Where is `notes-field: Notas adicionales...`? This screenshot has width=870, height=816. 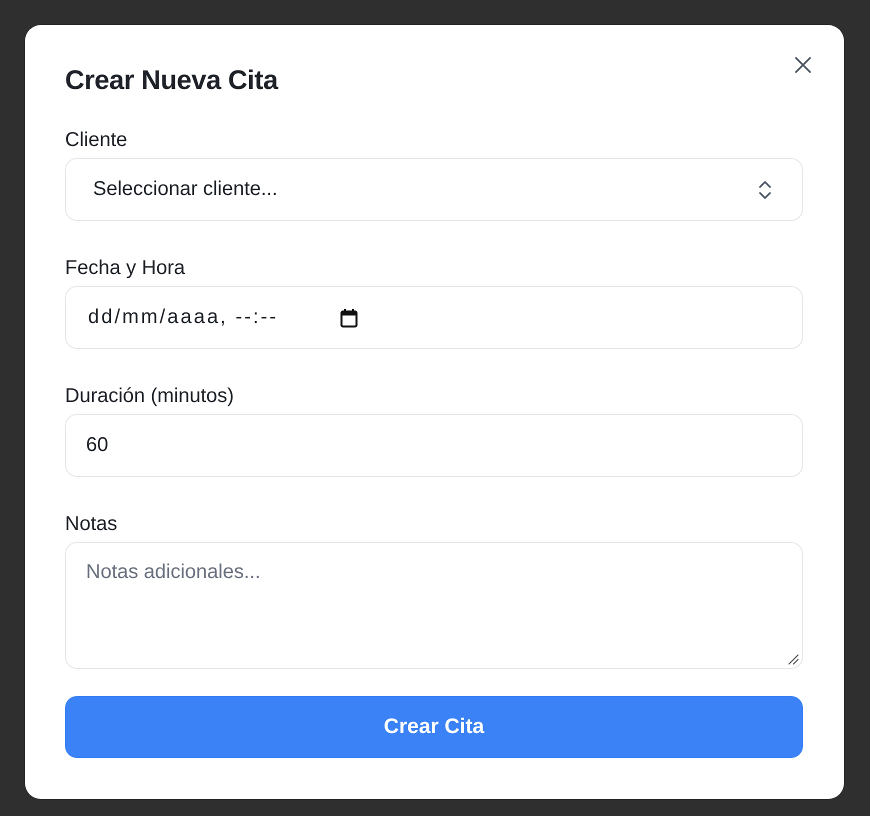
notes-field: Notas adicionales... is located at coordinates (434, 605).